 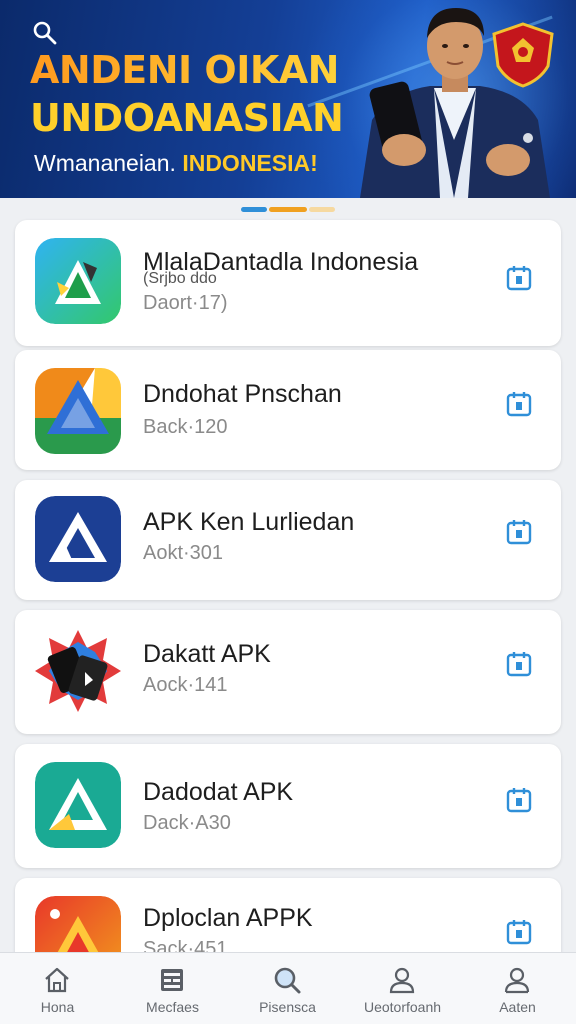 I want to click on app-subtitle-5: Dack·A30, so click(x=187, y=823).